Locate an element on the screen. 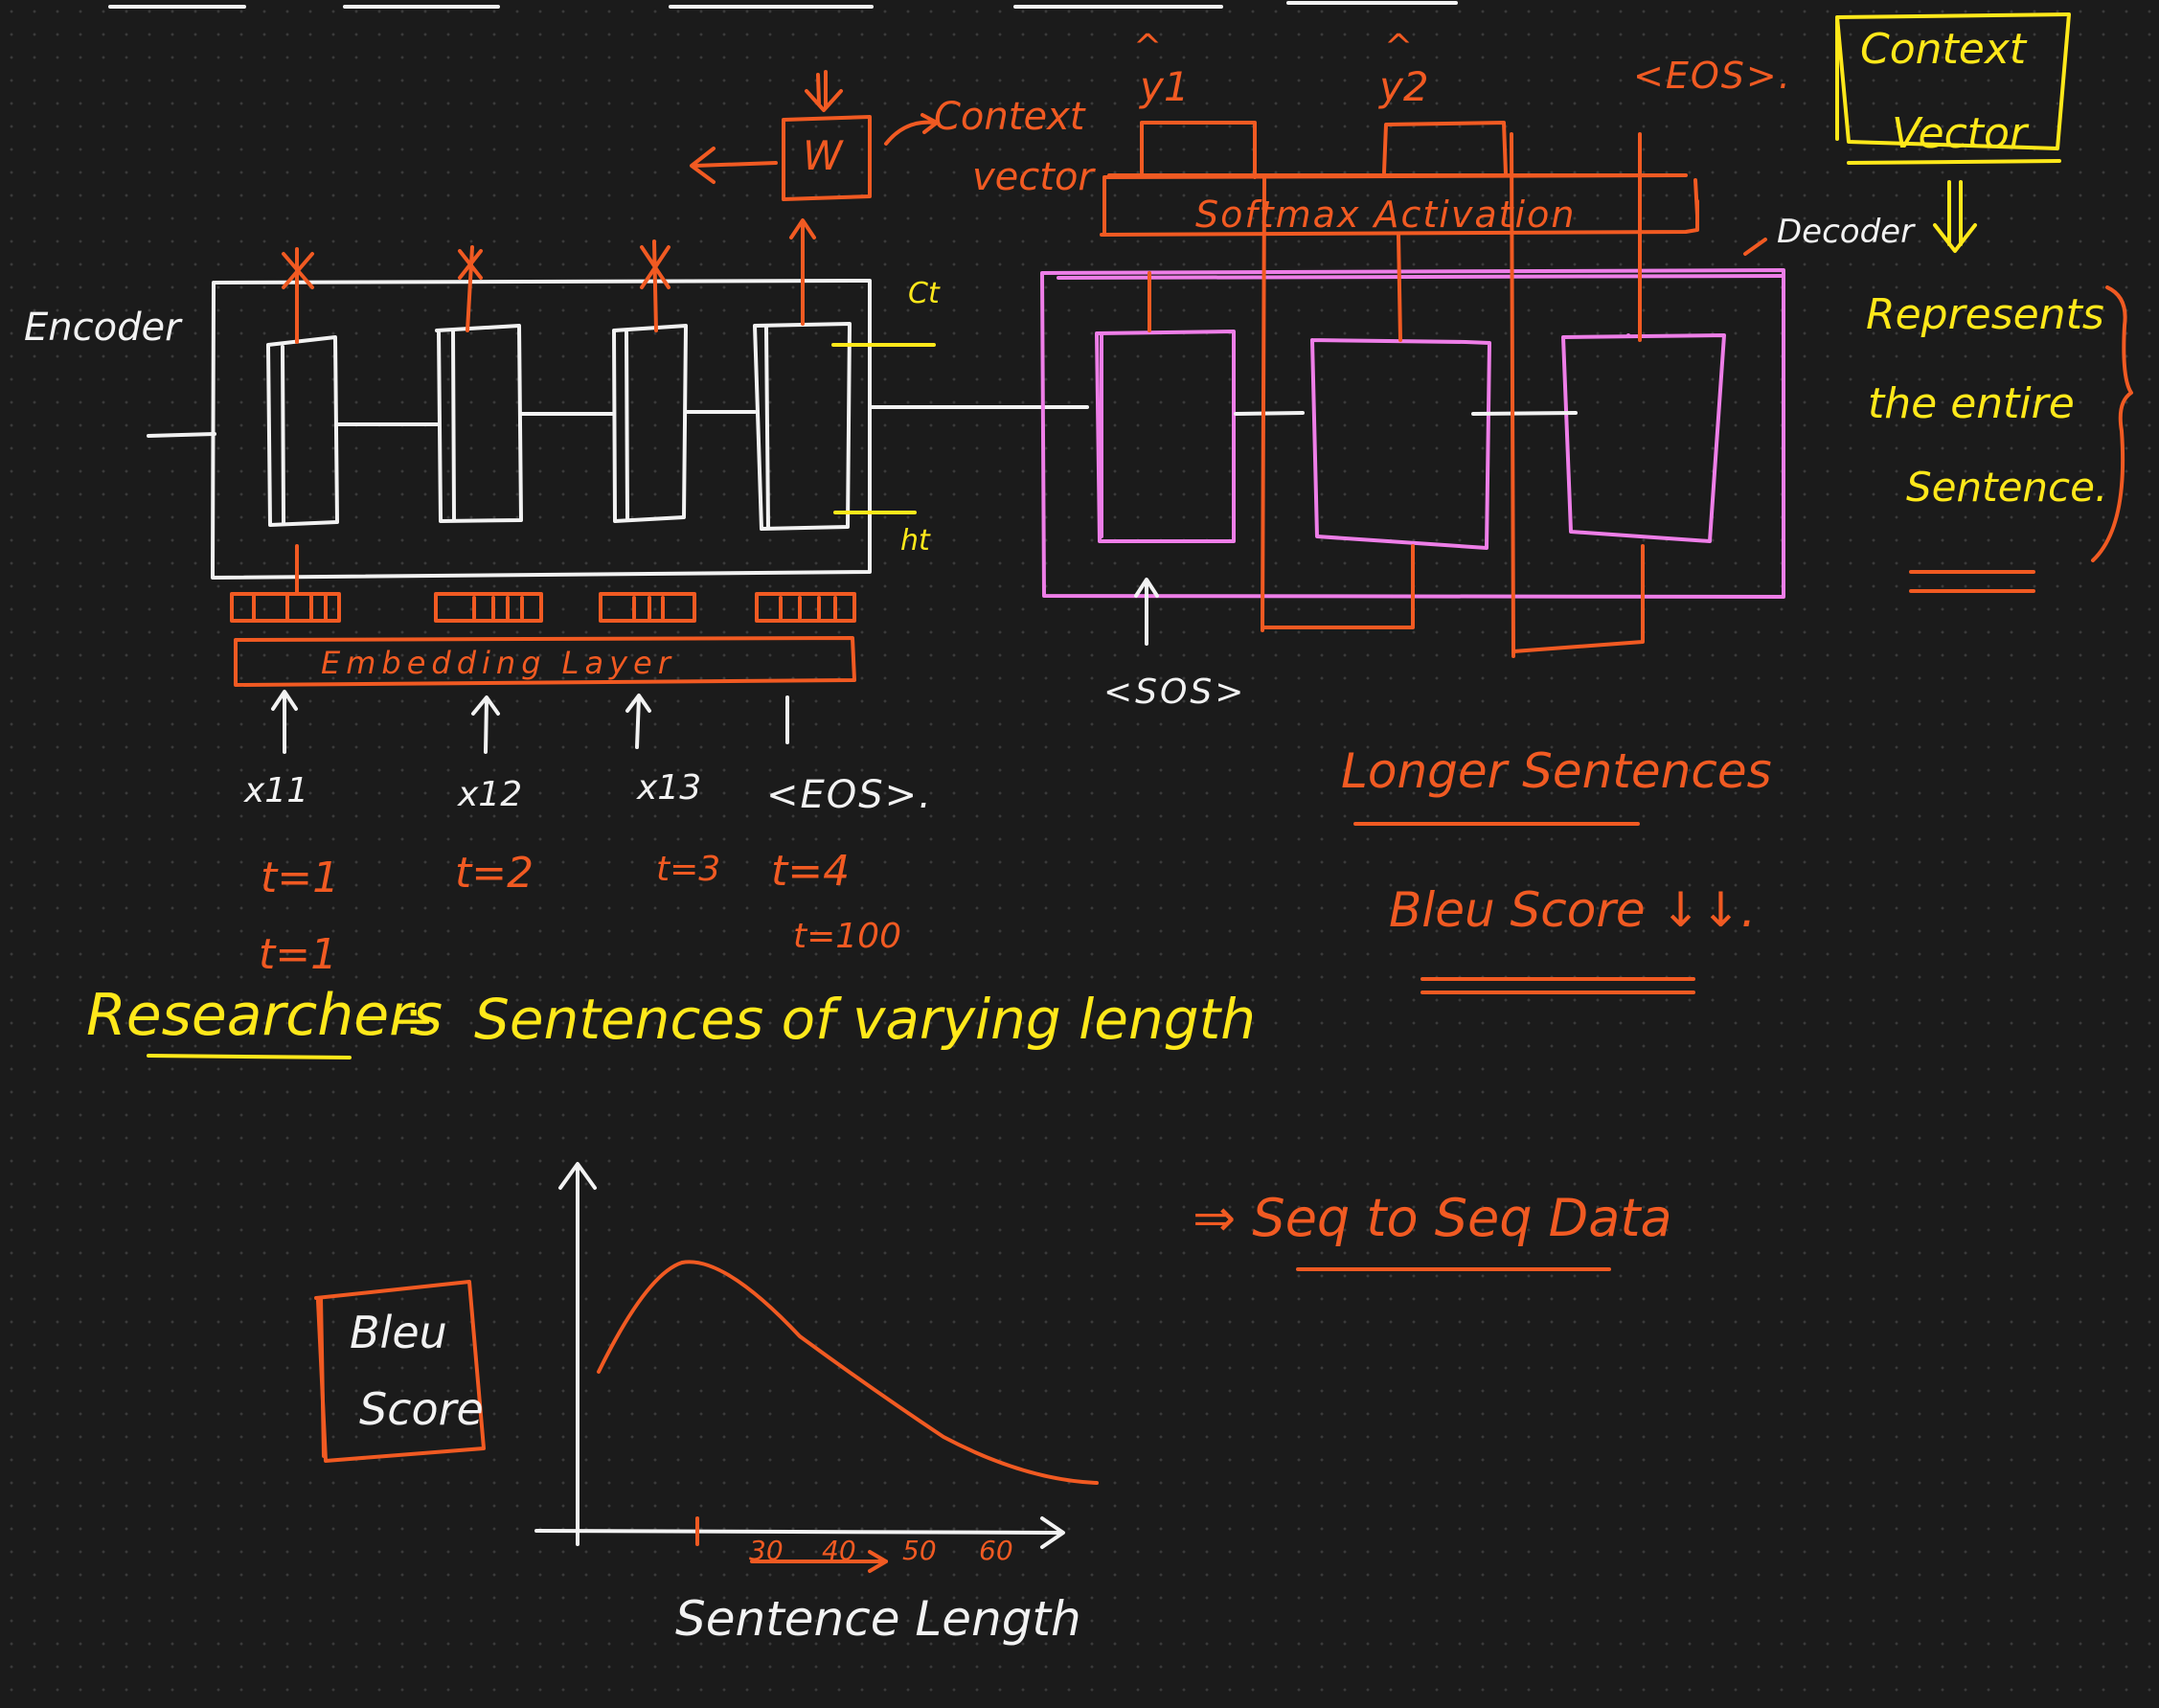  output-hat-y1: ^ is located at coordinates (1148, 47).